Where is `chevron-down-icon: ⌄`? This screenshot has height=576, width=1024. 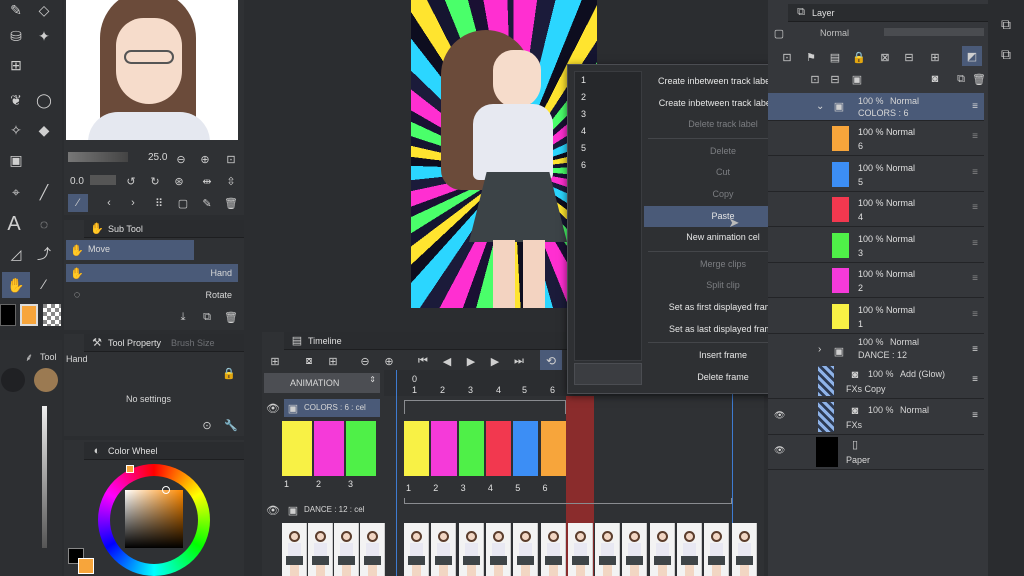 chevron-down-icon: ⌄ is located at coordinates (820, 106).